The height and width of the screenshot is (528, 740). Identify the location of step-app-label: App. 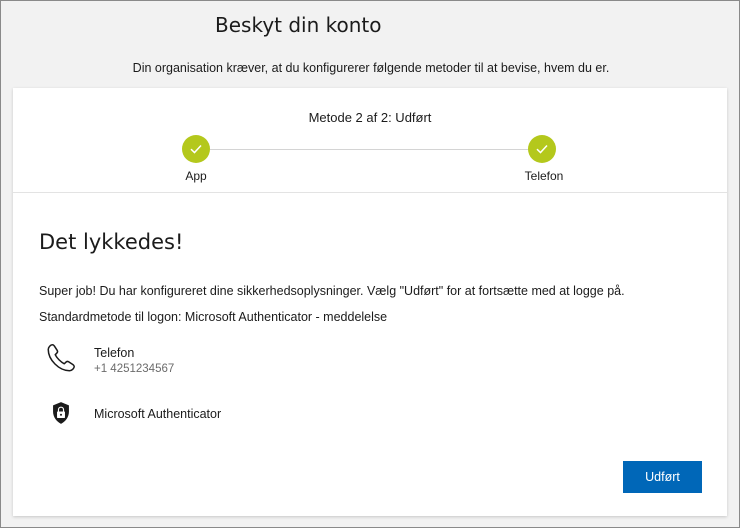
(196, 176).